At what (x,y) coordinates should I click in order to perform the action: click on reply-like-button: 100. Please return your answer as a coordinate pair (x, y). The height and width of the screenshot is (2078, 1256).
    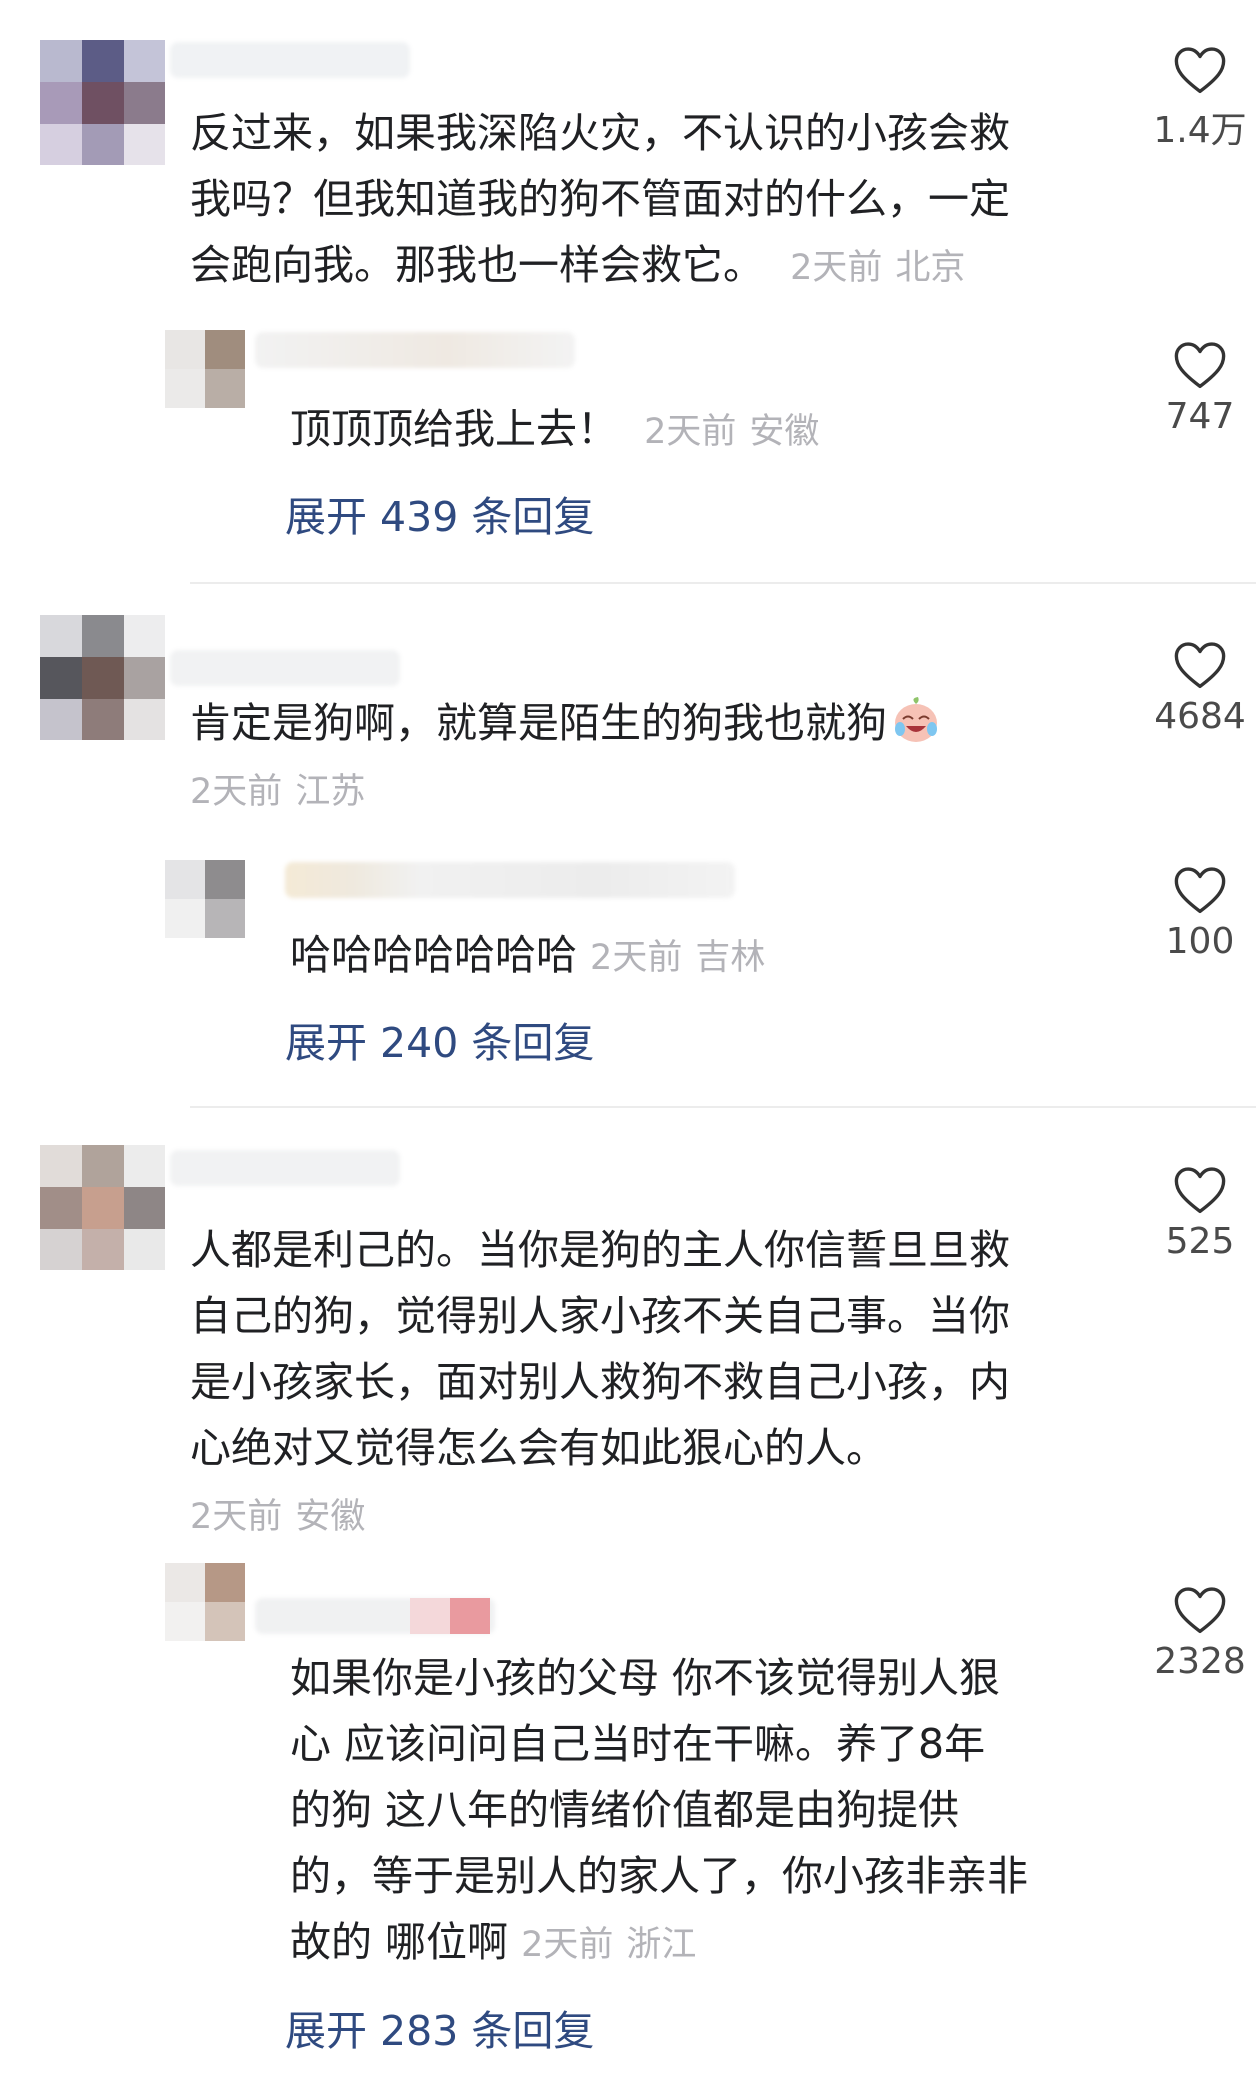
    Looking at the image, I should click on (1185, 913).